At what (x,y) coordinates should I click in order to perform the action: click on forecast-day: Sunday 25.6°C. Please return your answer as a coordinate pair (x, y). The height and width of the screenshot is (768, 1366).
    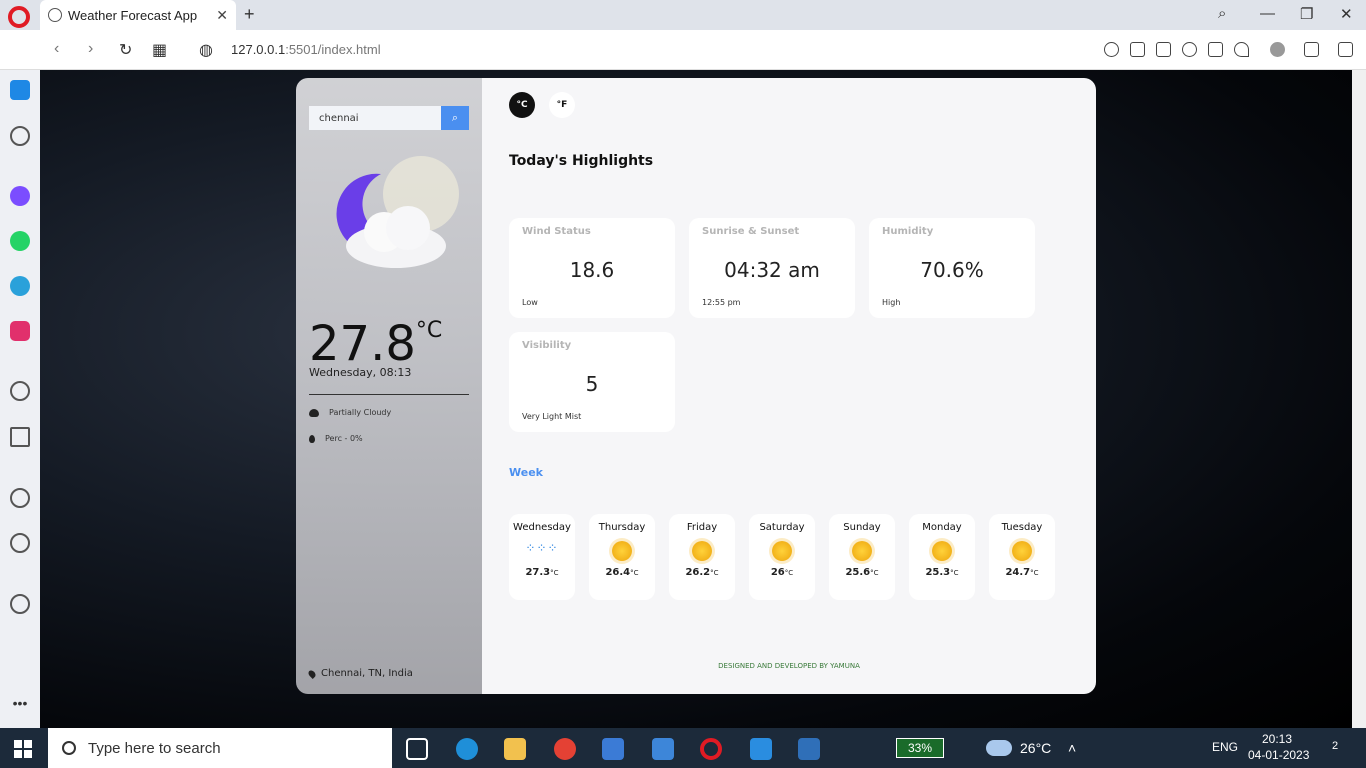
    Looking at the image, I should click on (862, 557).